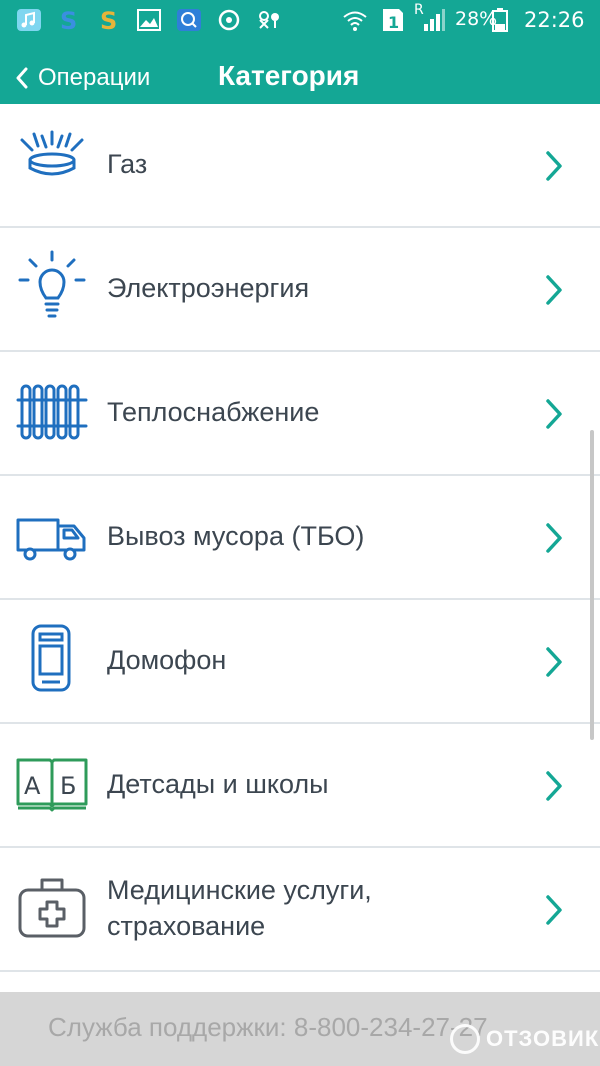  I want to click on category-label: Детсады и школы, so click(218, 784).